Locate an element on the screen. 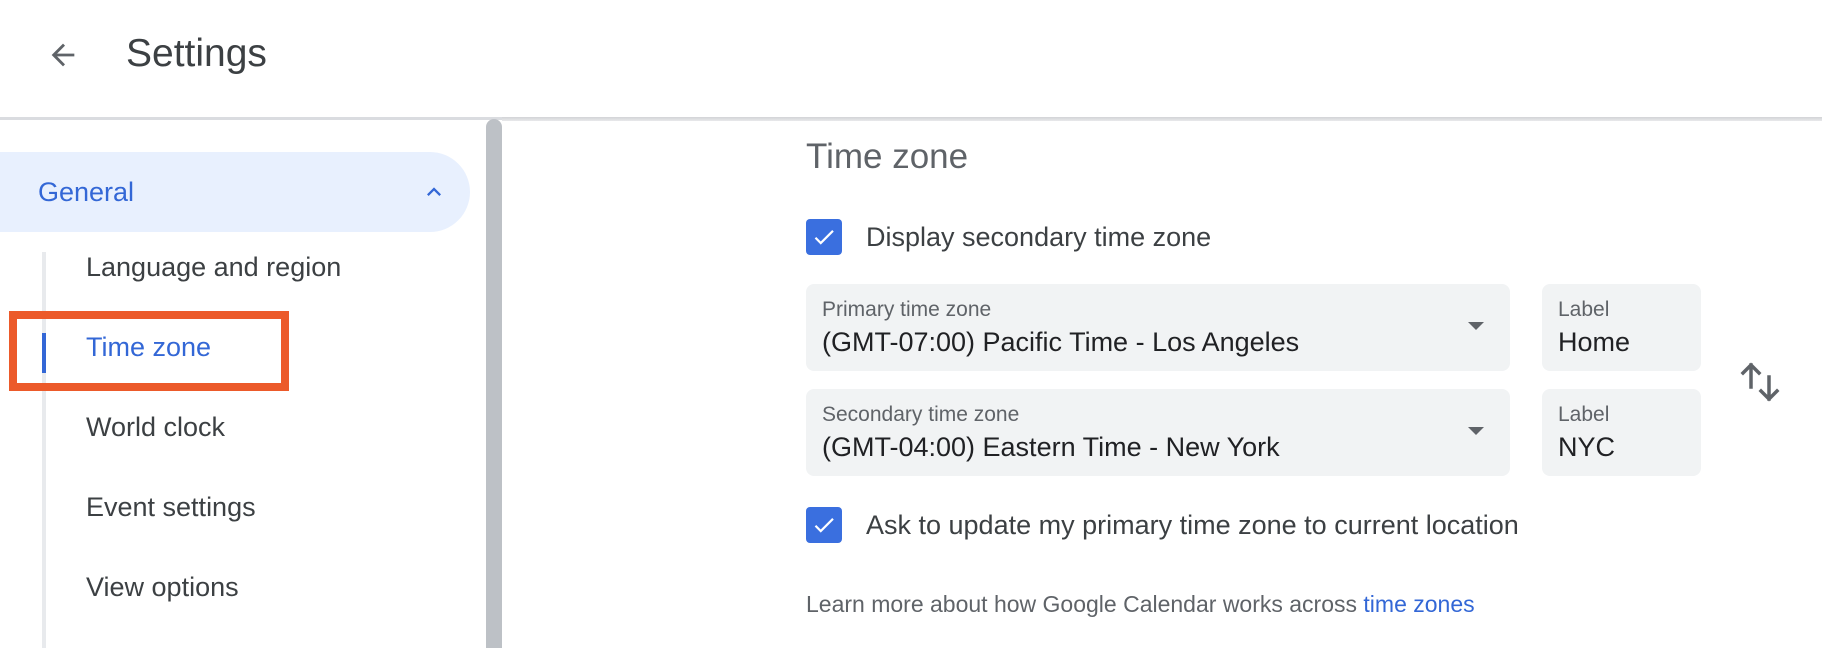 This screenshot has width=1822, height=648. secondary-label-caption: Label is located at coordinates (1584, 414).